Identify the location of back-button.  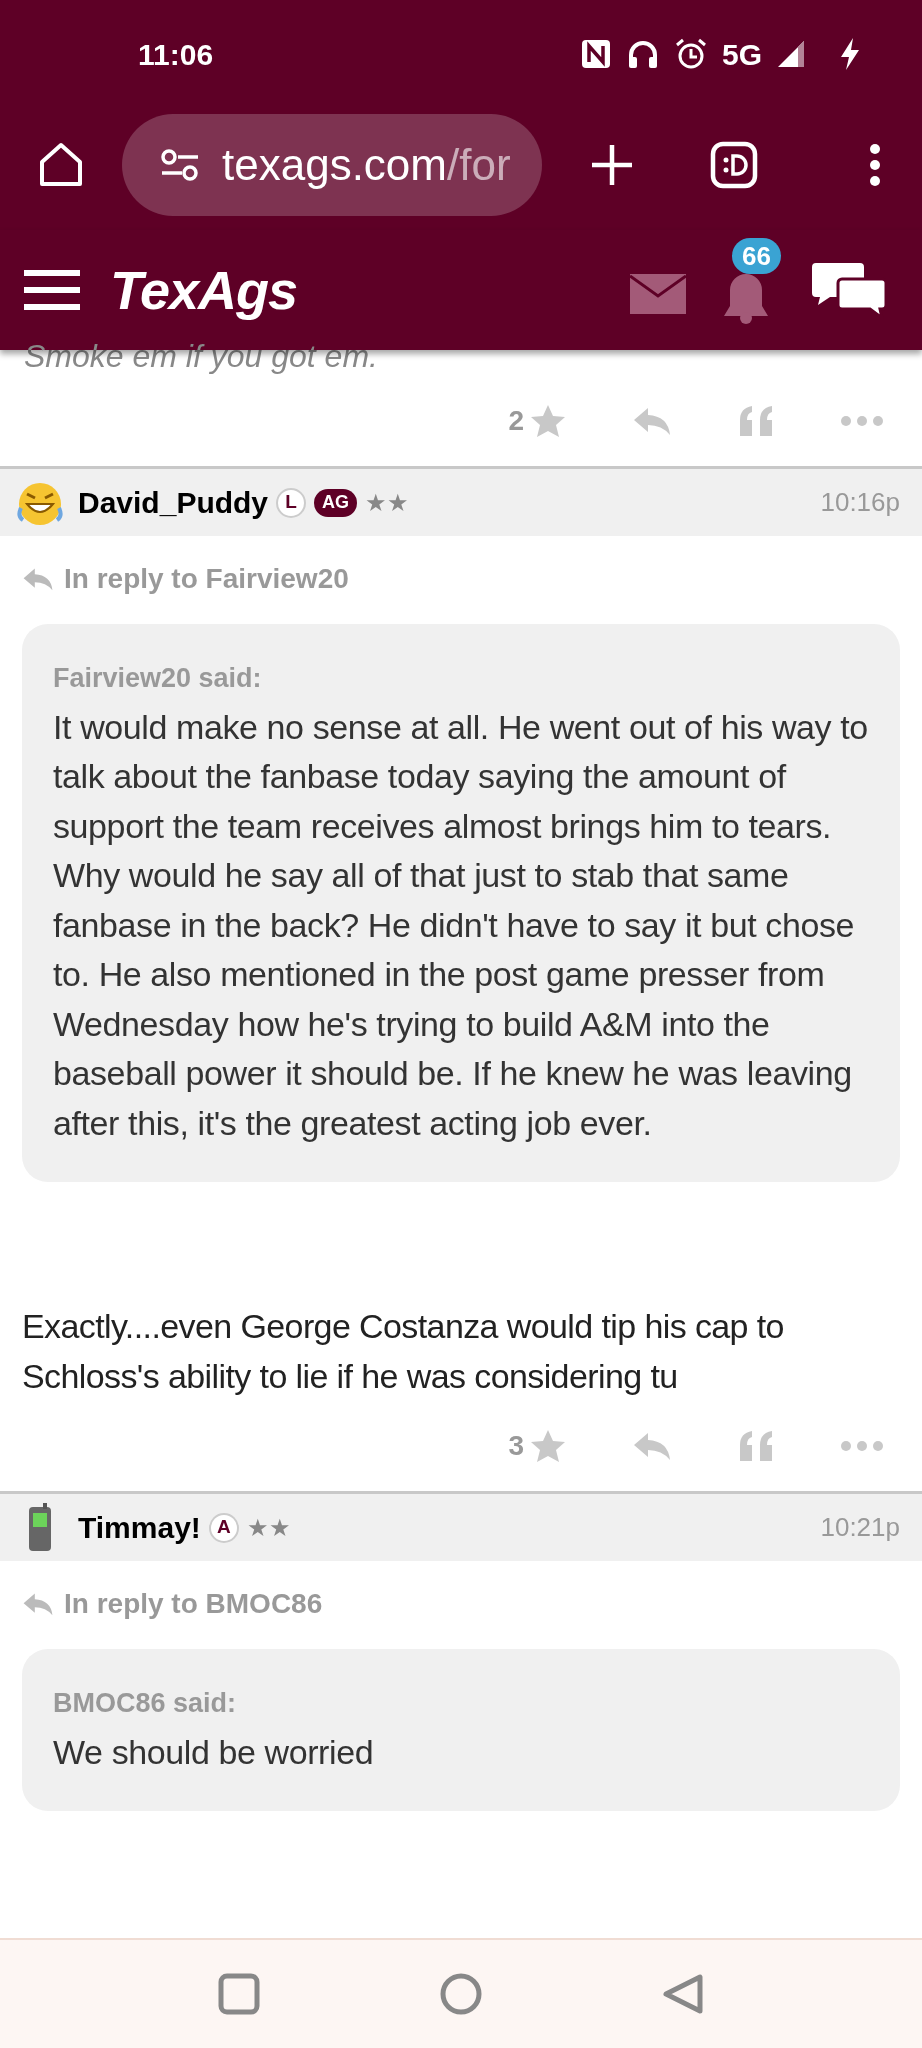
(683, 1994).